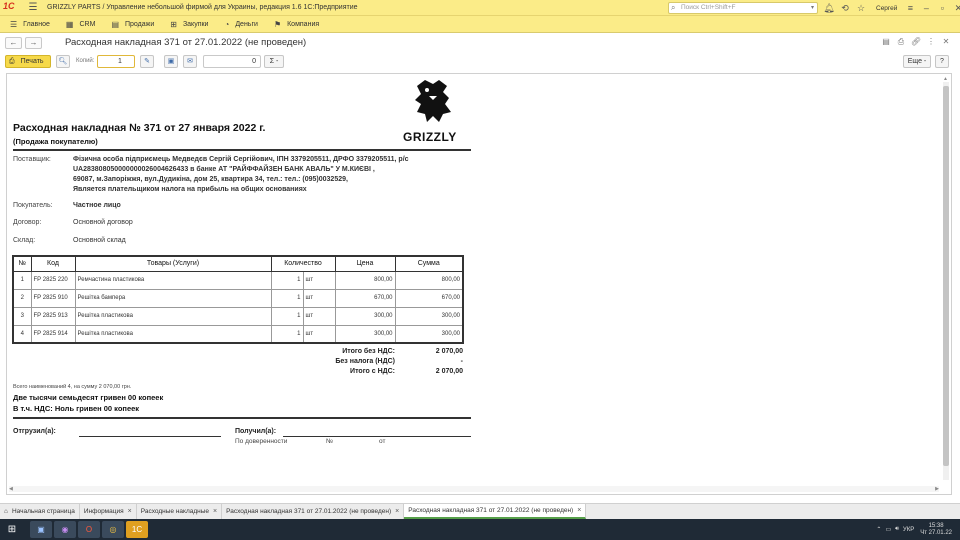 The height and width of the screenshot is (540, 960). I want to click on scroll-right-icon: ▶, so click(937, 489).